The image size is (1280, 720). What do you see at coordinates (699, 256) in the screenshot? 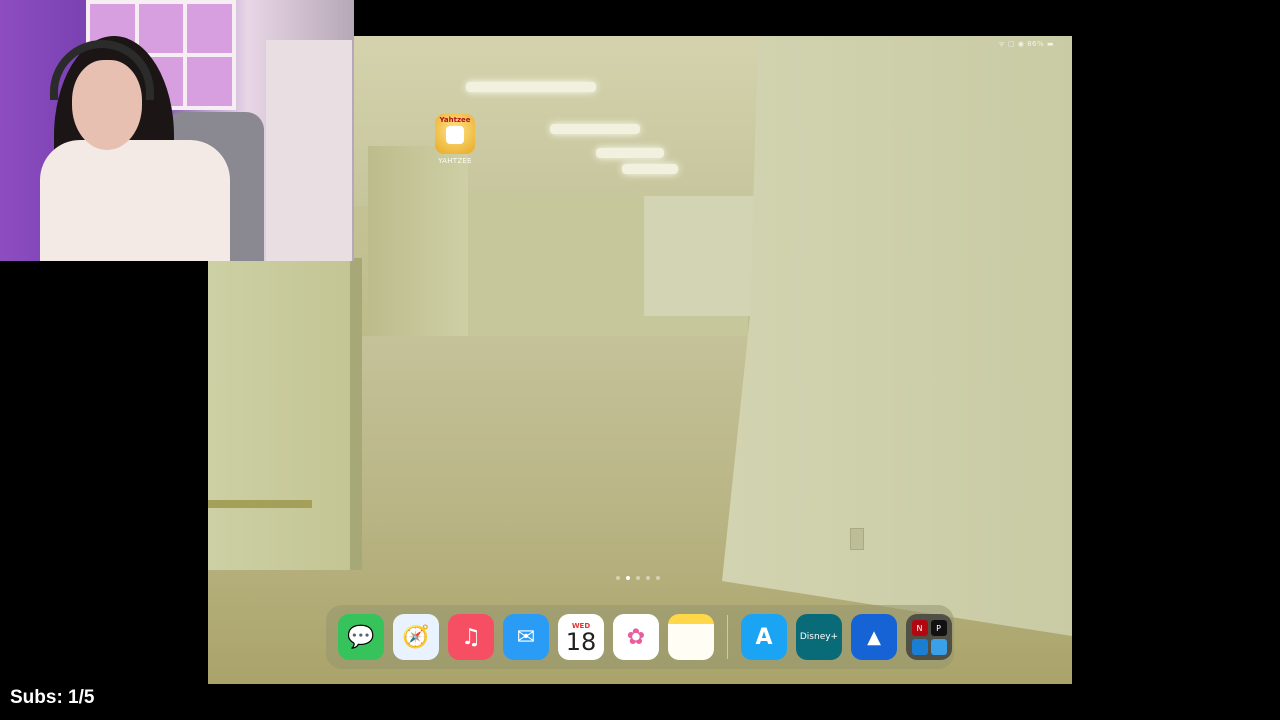
I see `back-wall-lit` at bounding box center [699, 256].